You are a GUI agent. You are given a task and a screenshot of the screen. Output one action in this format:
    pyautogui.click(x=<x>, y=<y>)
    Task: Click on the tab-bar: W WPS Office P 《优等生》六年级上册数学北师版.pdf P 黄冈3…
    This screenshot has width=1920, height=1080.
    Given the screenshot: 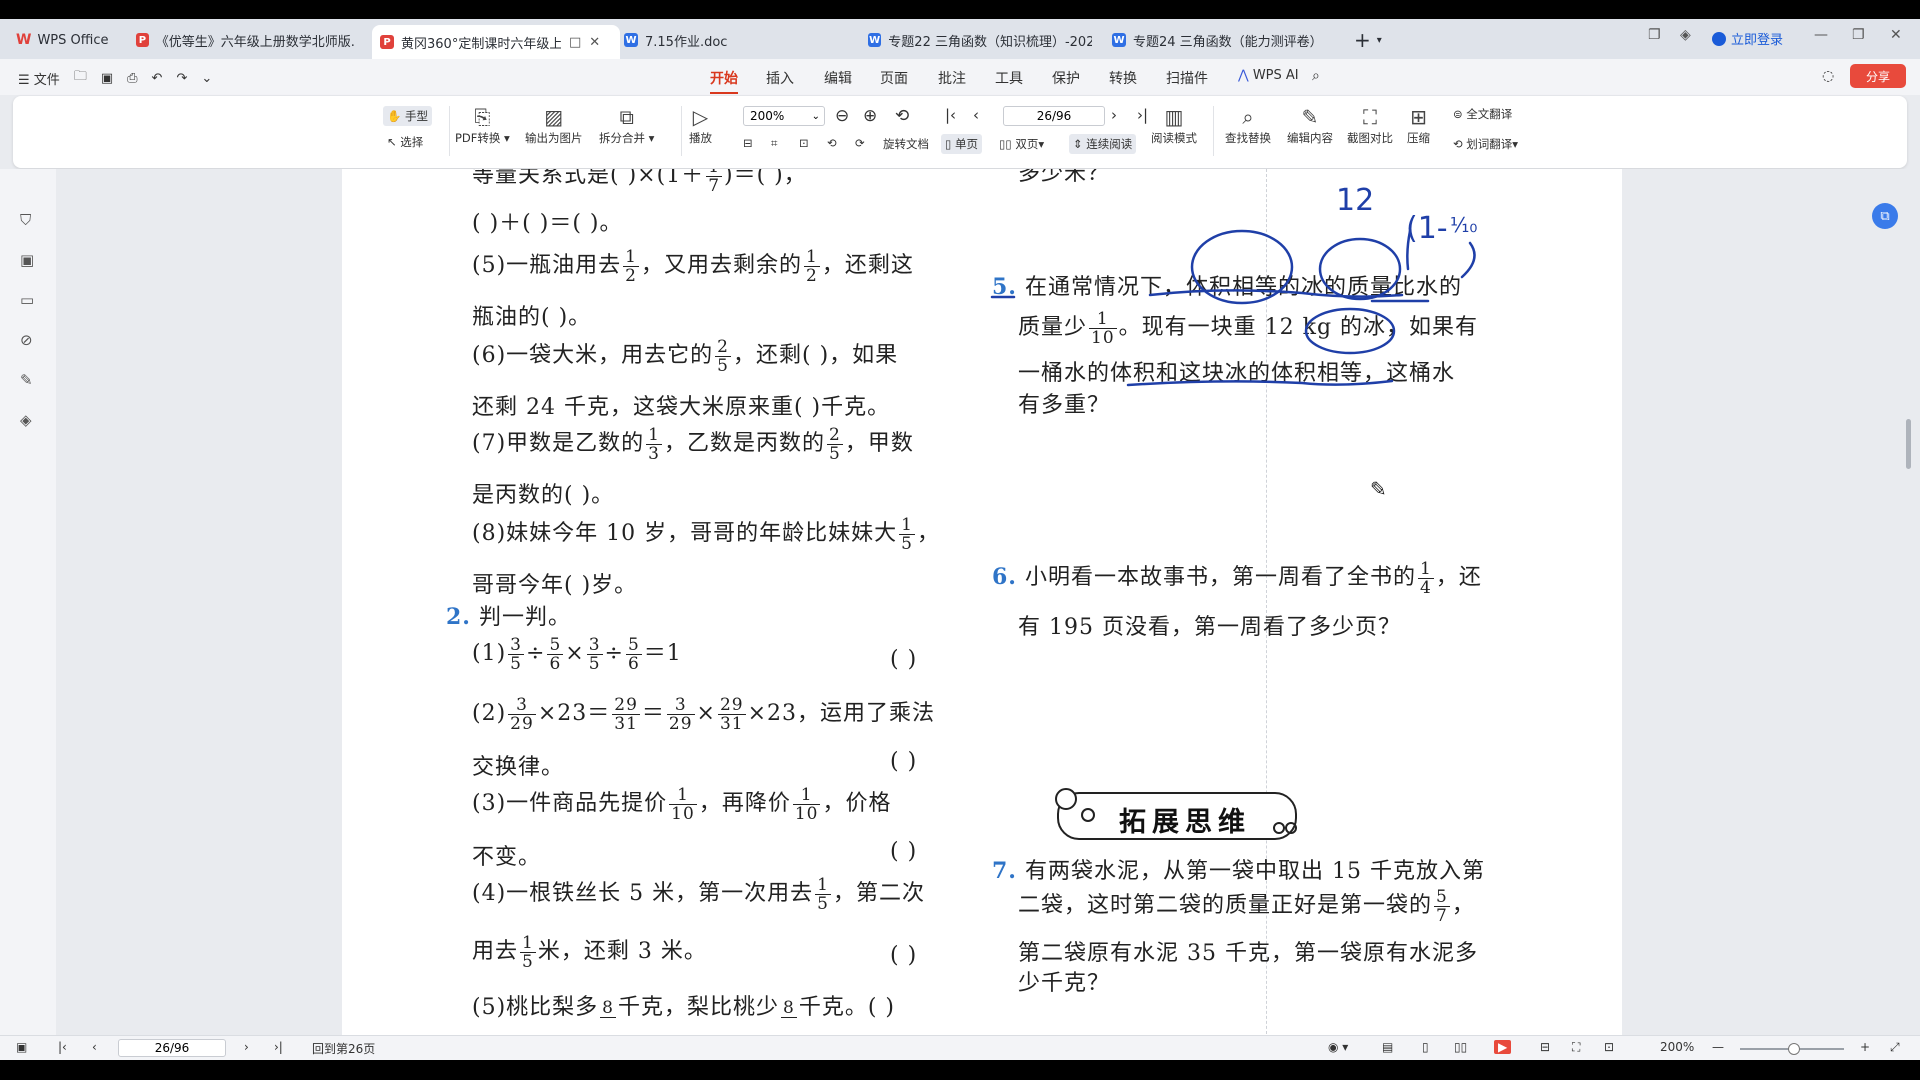 What is the action you would take?
    pyautogui.click(x=960, y=39)
    